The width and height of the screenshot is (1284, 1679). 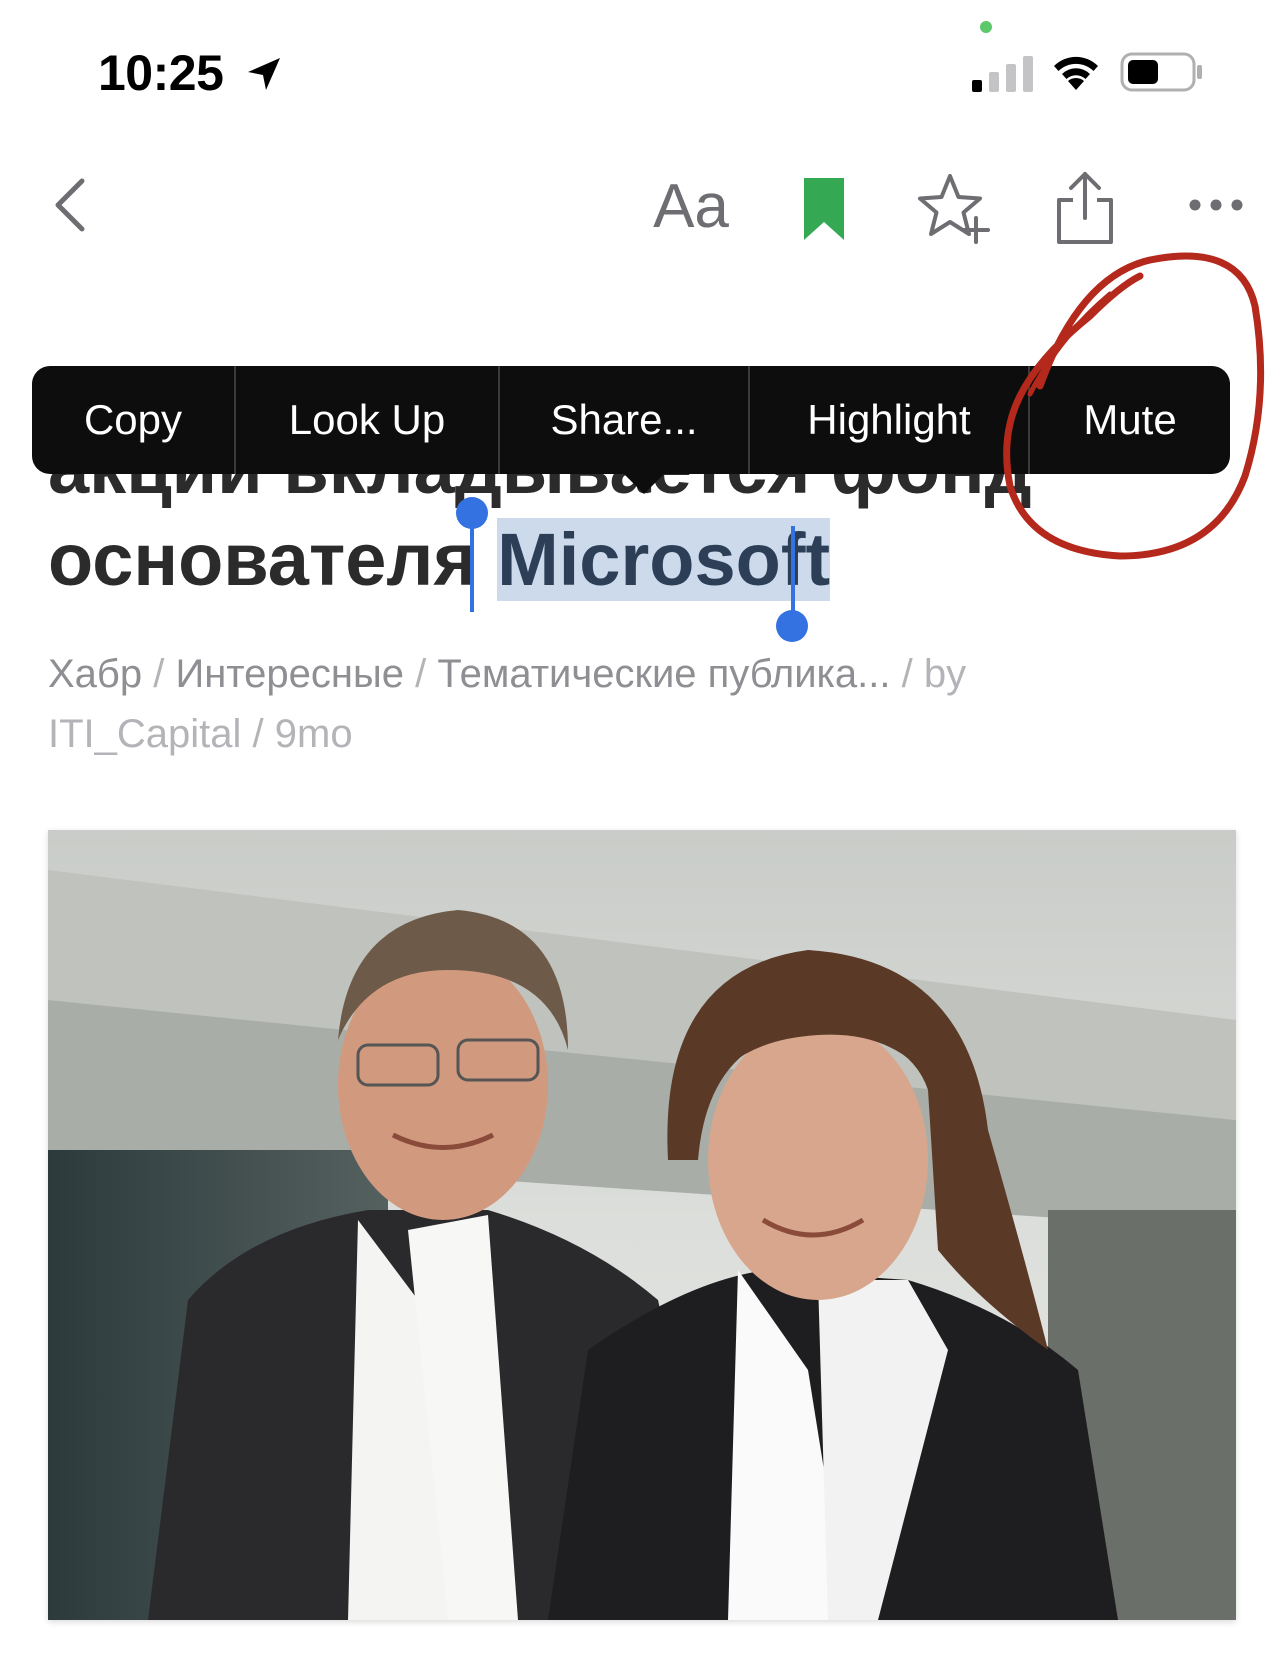 I want to click on meta-author: ITI_Capital, so click(x=144, y=734).